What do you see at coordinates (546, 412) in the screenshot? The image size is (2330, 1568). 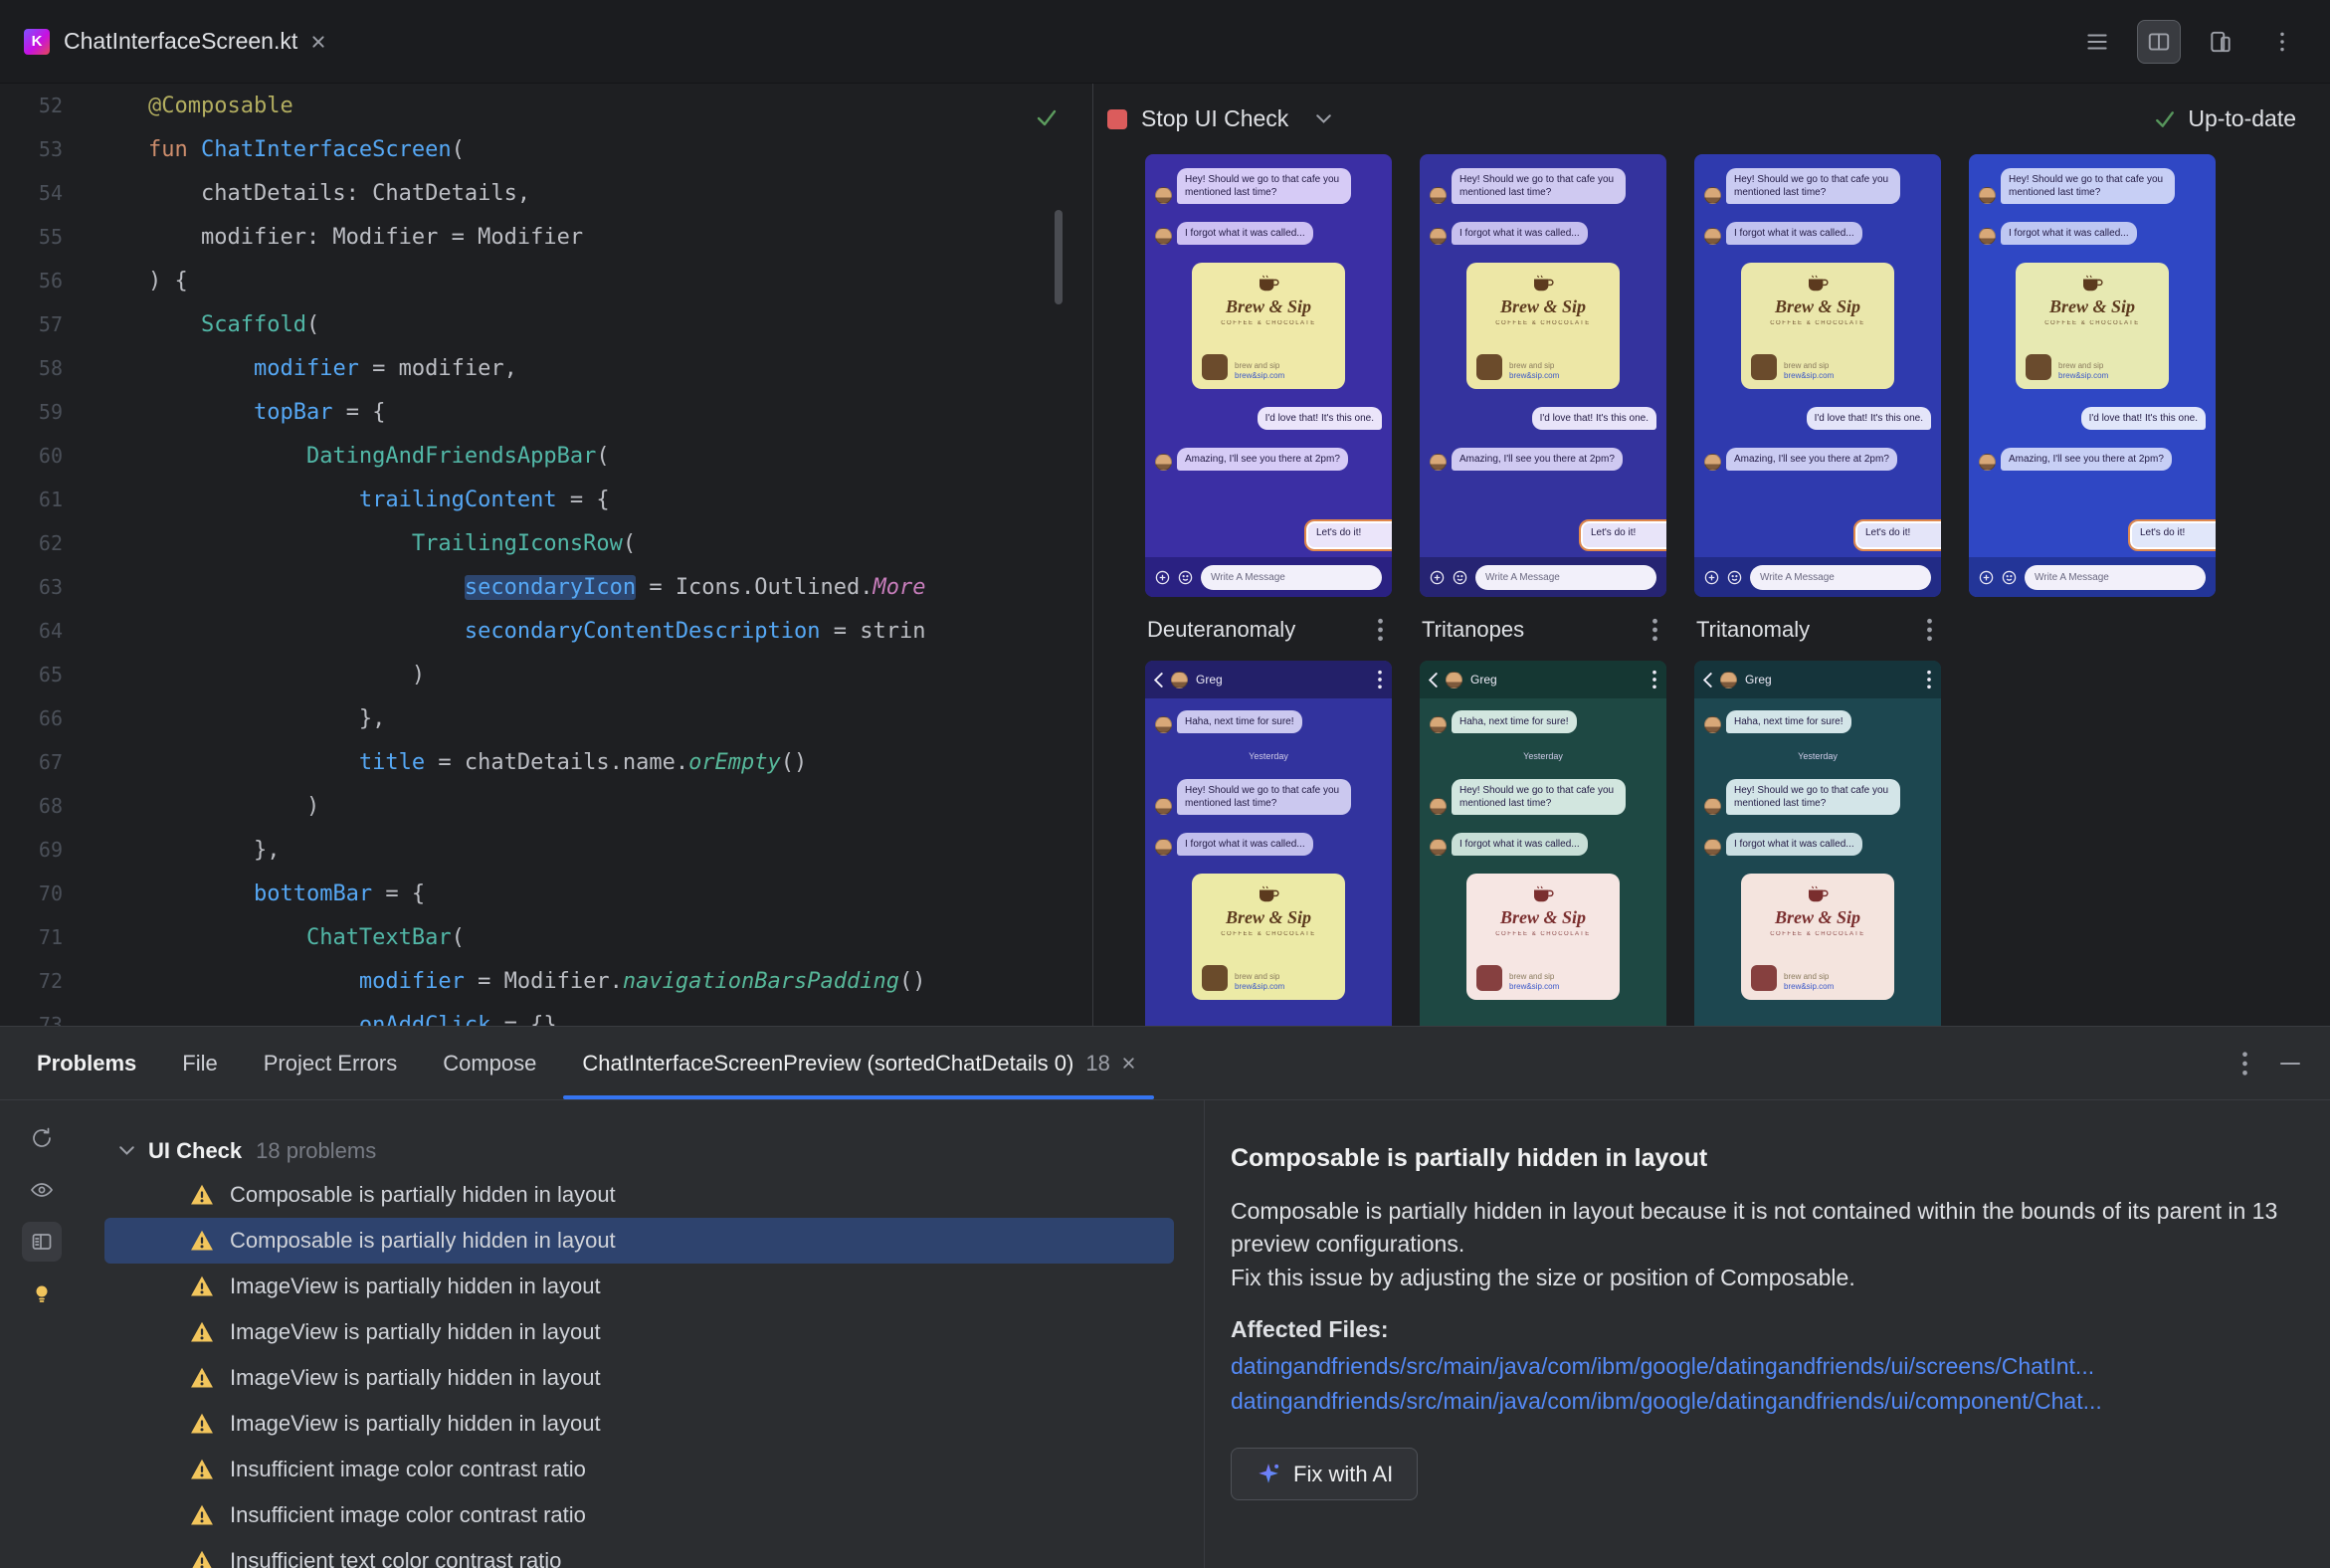 I see `code-line: 59 topBar = {` at bounding box center [546, 412].